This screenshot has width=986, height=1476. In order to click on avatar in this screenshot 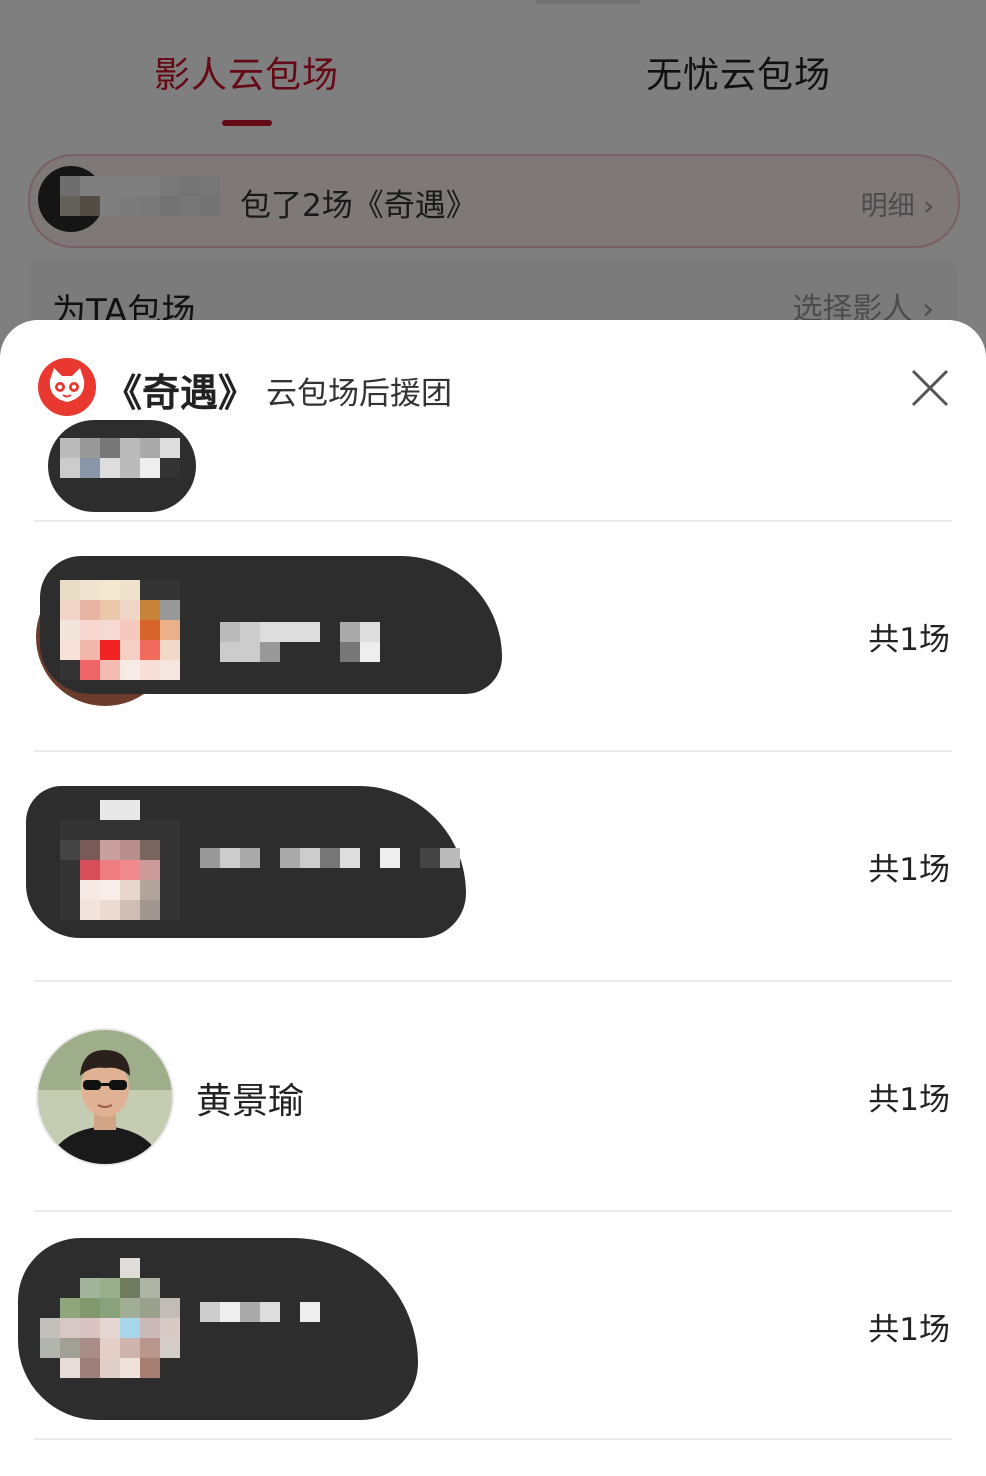, I will do `click(105, 1097)`.